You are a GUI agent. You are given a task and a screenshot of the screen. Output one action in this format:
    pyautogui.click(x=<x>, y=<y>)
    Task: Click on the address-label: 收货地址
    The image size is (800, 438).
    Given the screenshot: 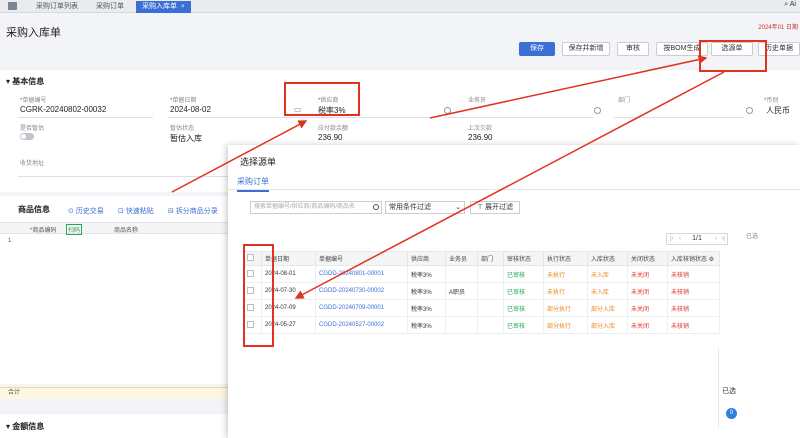 What is the action you would take?
    pyautogui.click(x=32, y=164)
    